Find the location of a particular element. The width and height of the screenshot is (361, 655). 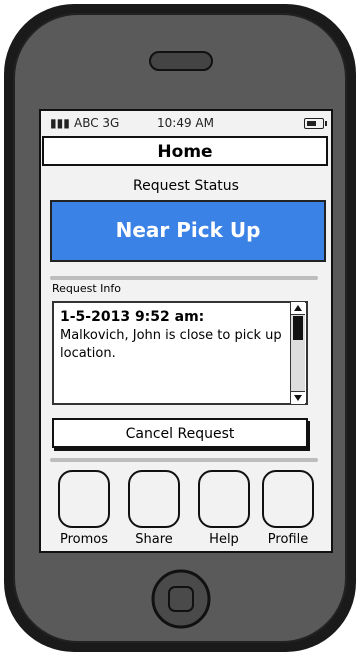

status-bar: ▮▮▮ ABC 3G 10:49 AM is located at coordinates (186, 123).